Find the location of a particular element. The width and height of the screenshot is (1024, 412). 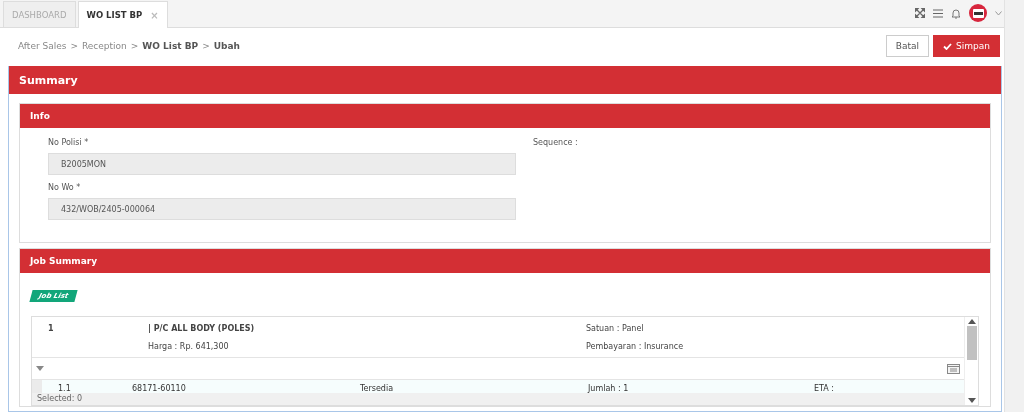

breadcrumb-item: After Sales is located at coordinates (42, 46).